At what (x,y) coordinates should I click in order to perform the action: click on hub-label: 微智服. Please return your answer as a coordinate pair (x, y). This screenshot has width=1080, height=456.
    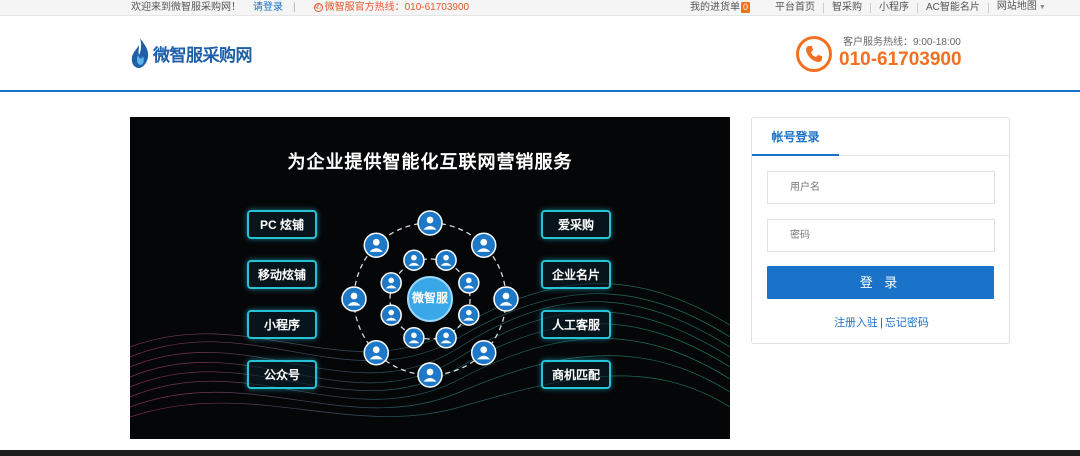
    Looking at the image, I should click on (429, 298).